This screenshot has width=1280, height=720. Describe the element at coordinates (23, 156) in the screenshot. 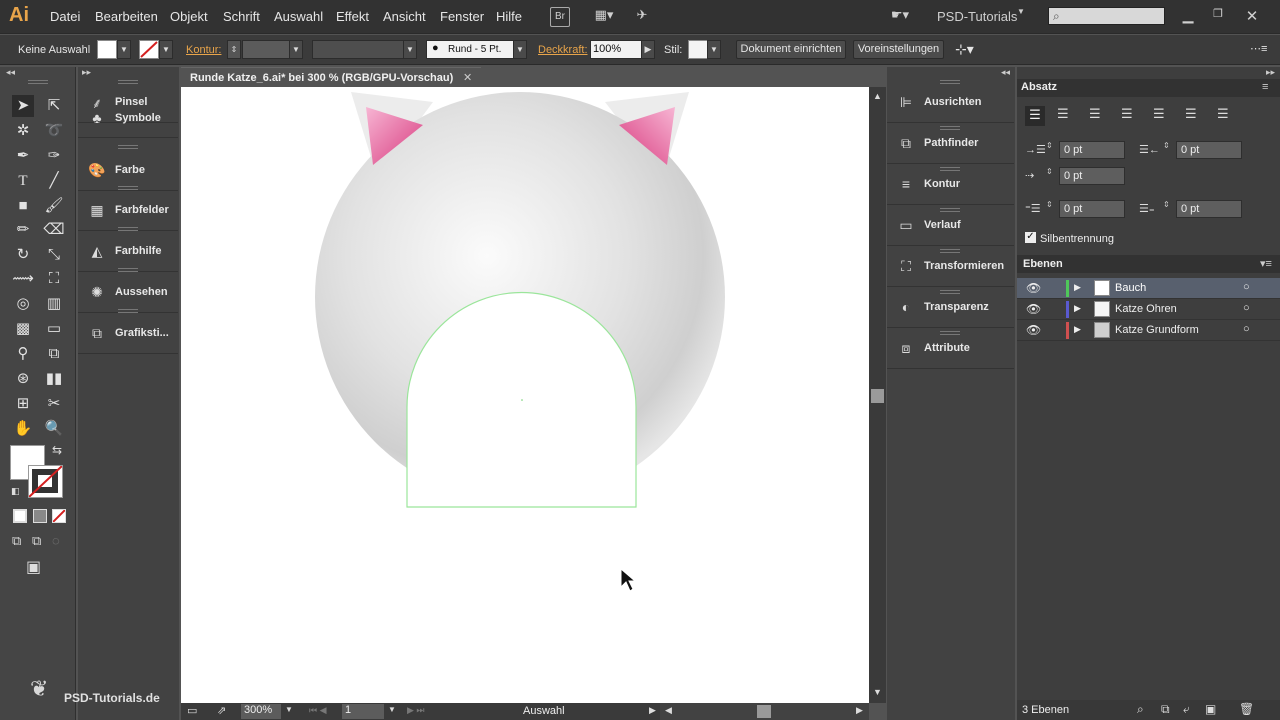

I see `pen-tool-icon: ✒` at that location.